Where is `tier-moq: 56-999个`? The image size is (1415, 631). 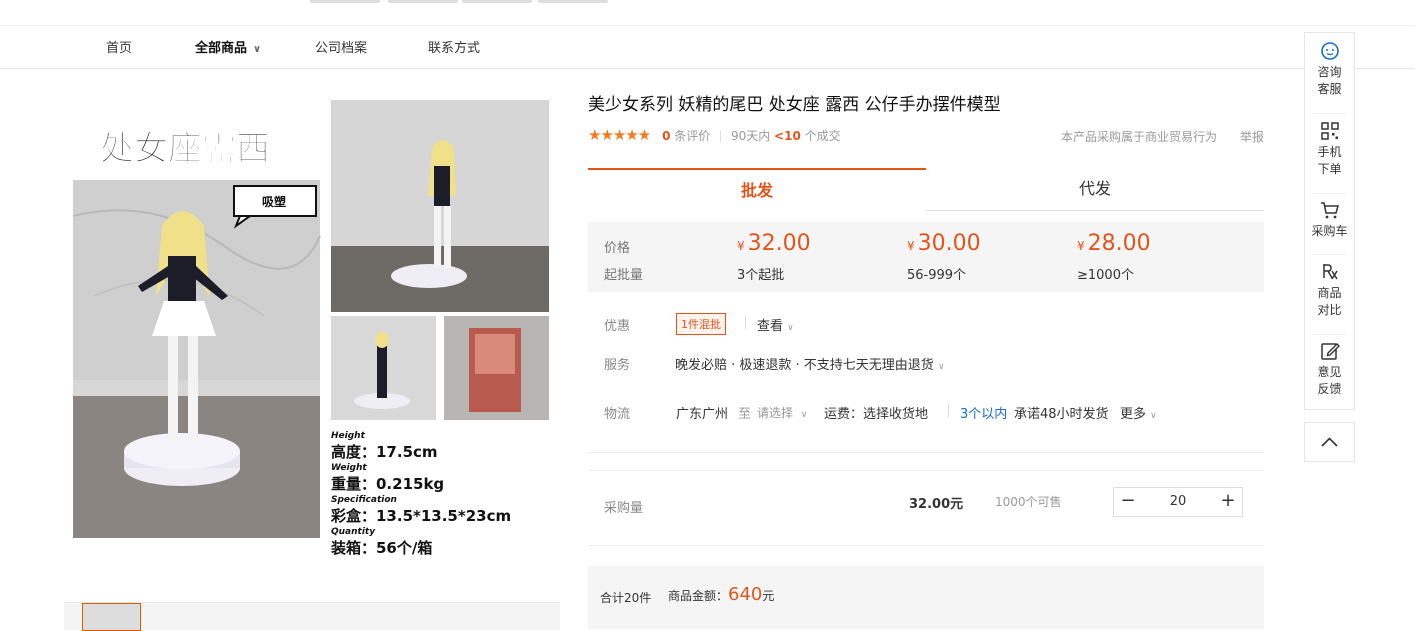
tier-moq: 56-999个 is located at coordinates (937, 275).